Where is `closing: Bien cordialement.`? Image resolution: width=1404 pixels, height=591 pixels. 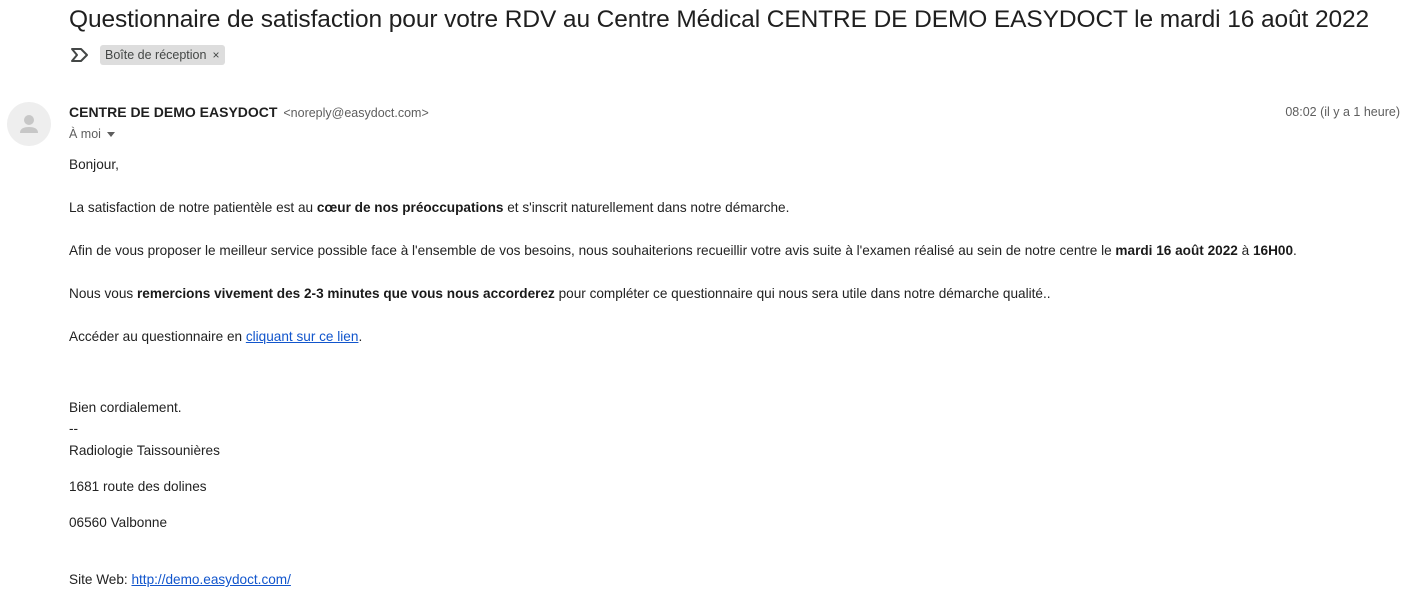 closing: Bien cordialement. is located at coordinates (125, 407).